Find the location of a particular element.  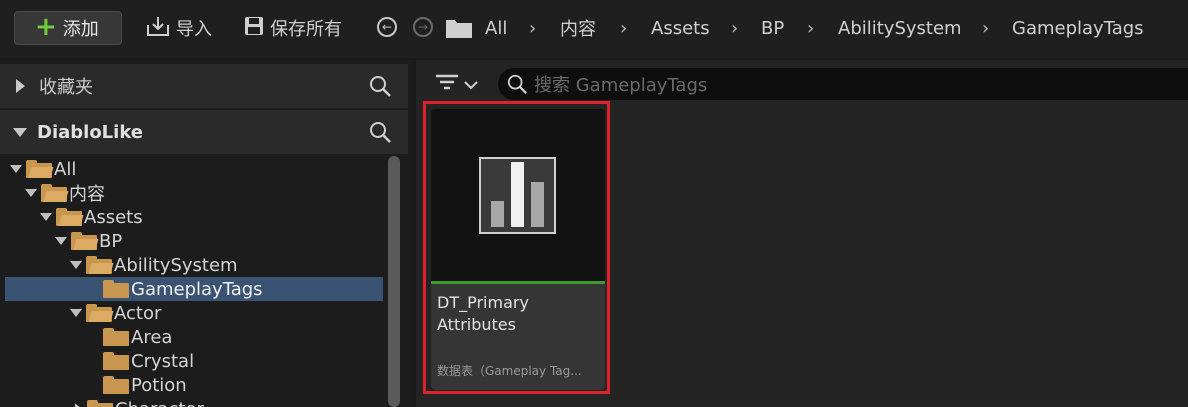

import-button: 导入 is located at coordinates (179, 28).